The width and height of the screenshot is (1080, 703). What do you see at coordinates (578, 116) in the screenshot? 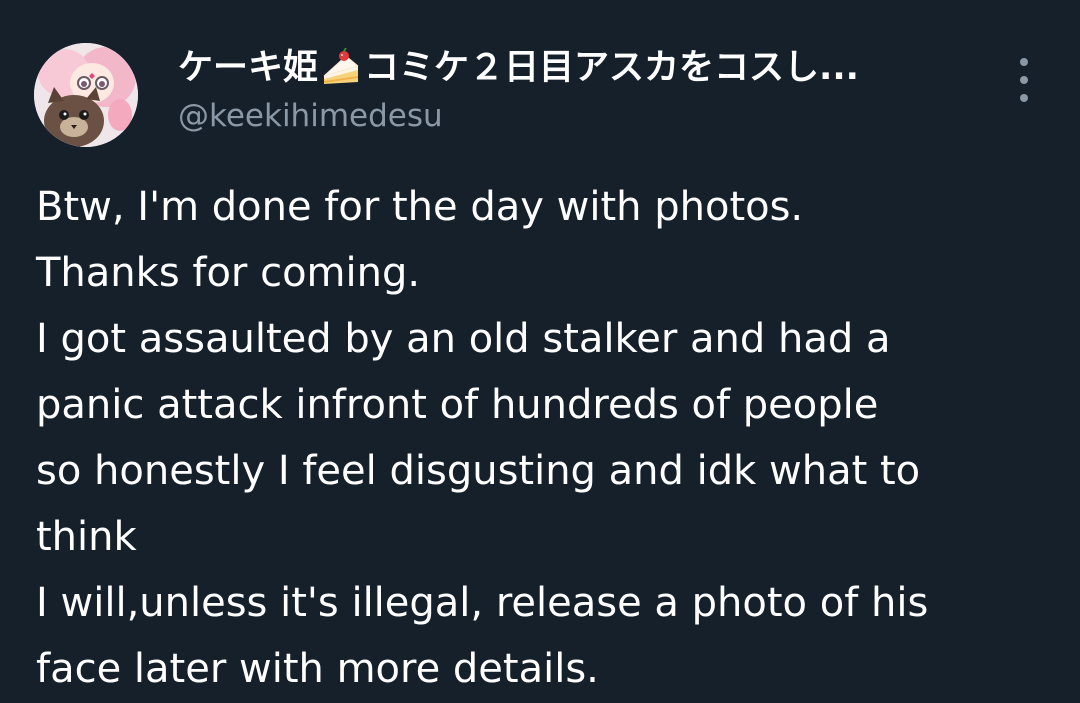
I see `author-handle: @keekihimedesu` at bounding box center [578, 116].